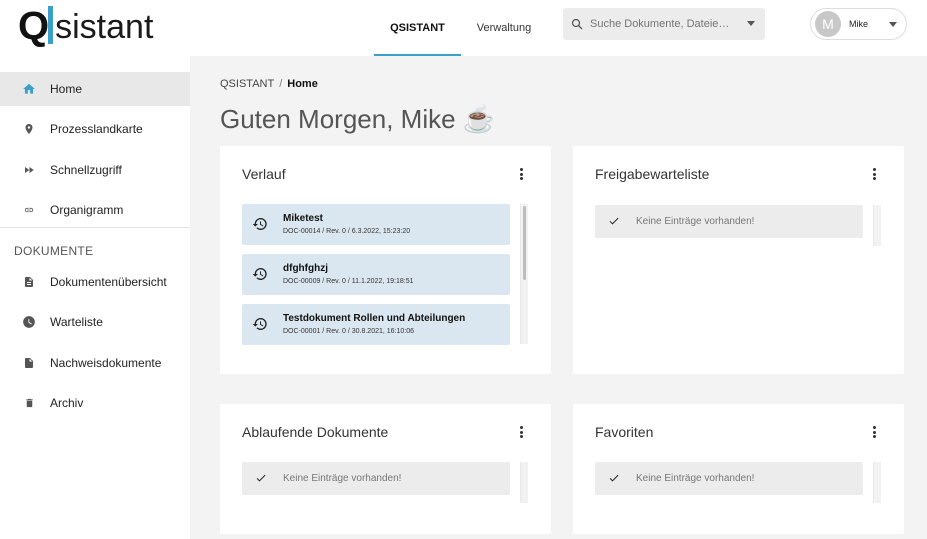 The image size is (927, 539). I want to click on sidebar-item-label: Warteliste, so click(76, 322).